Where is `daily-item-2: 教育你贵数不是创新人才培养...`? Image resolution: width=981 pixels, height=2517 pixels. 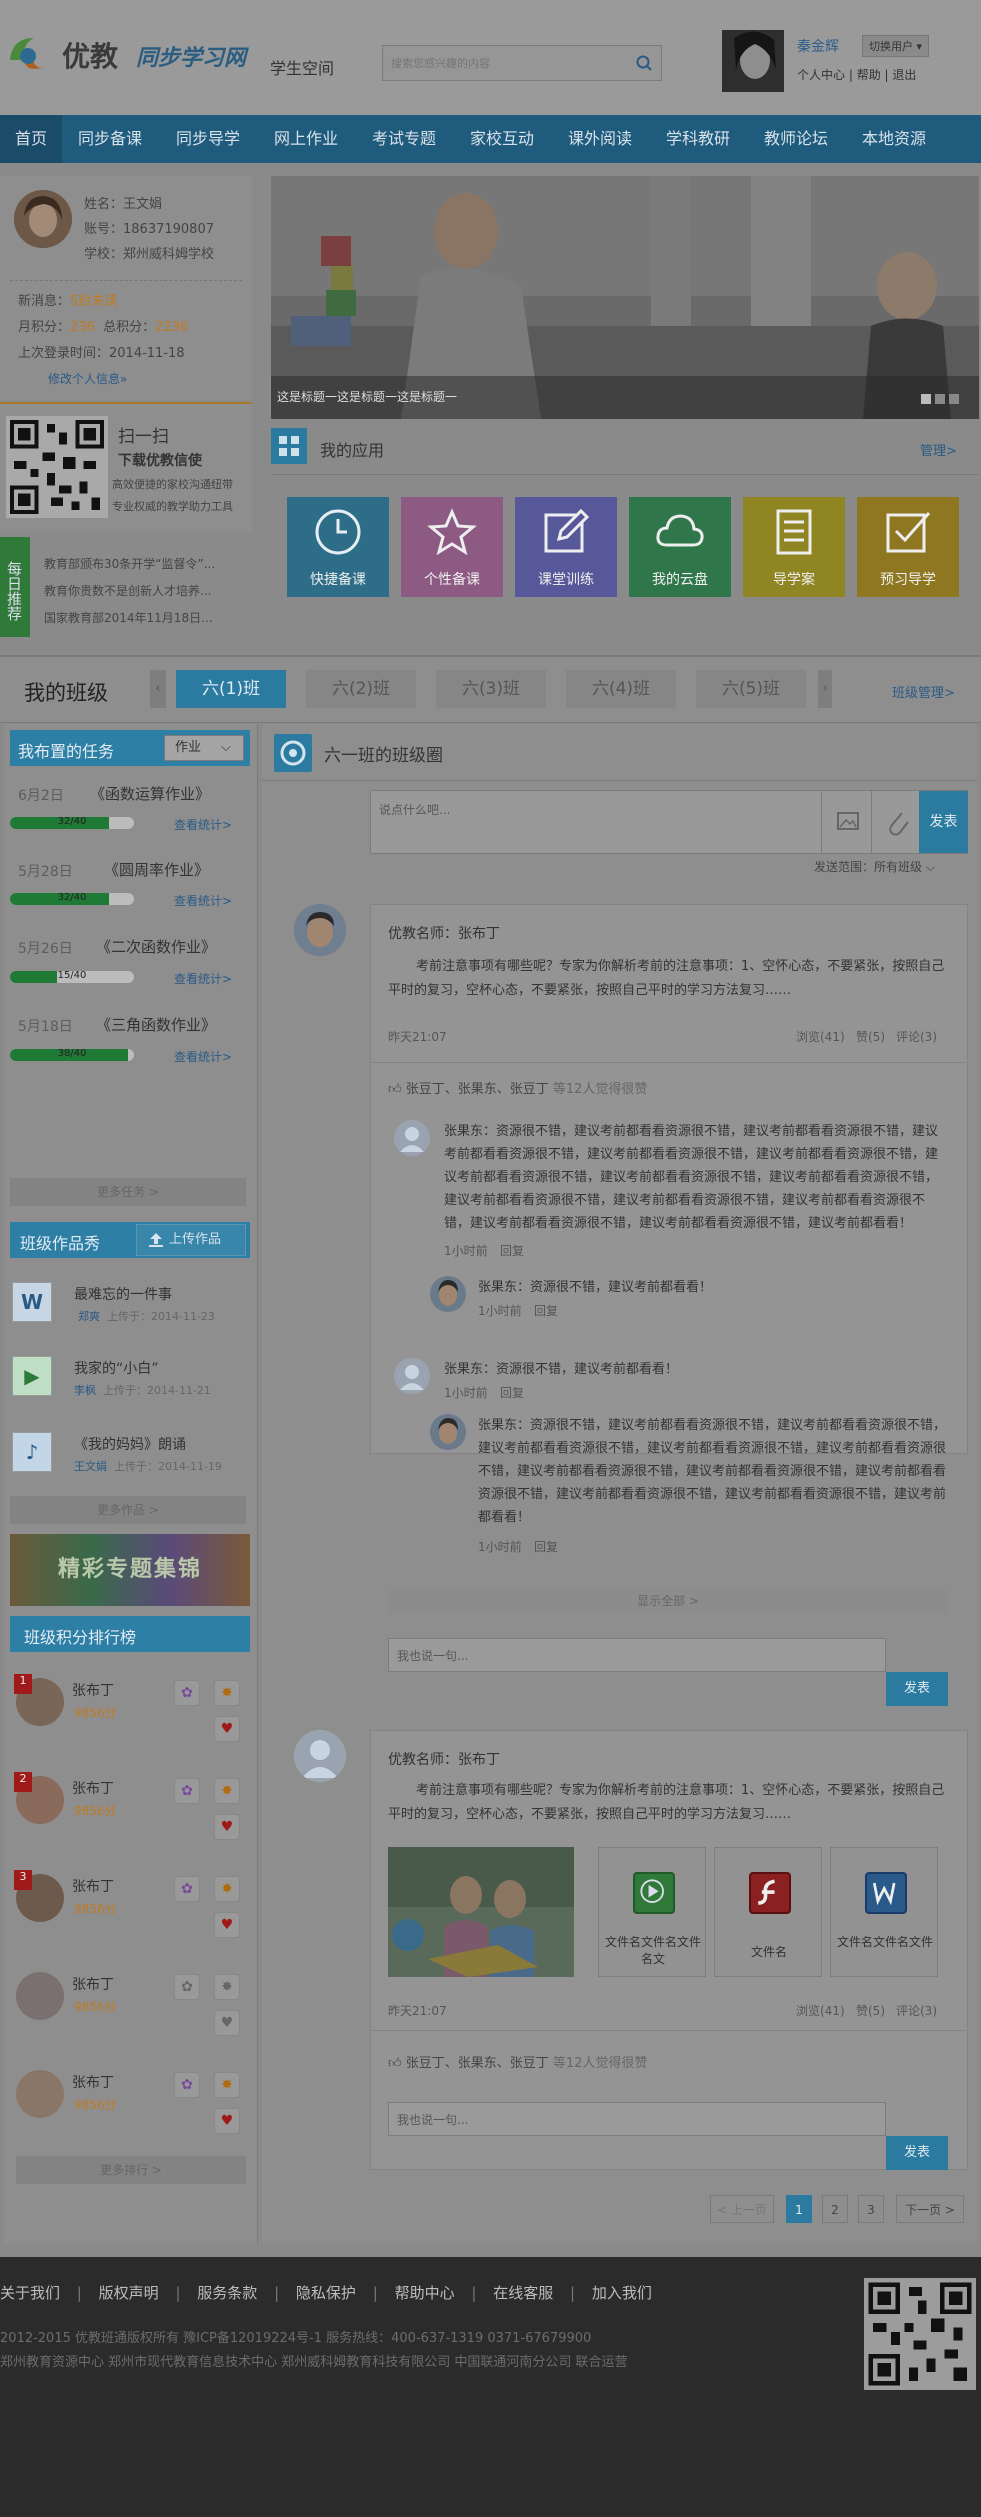 daily-item-2: 教育你贵数不是创新人才培养... is located at coordinates (127, 590).